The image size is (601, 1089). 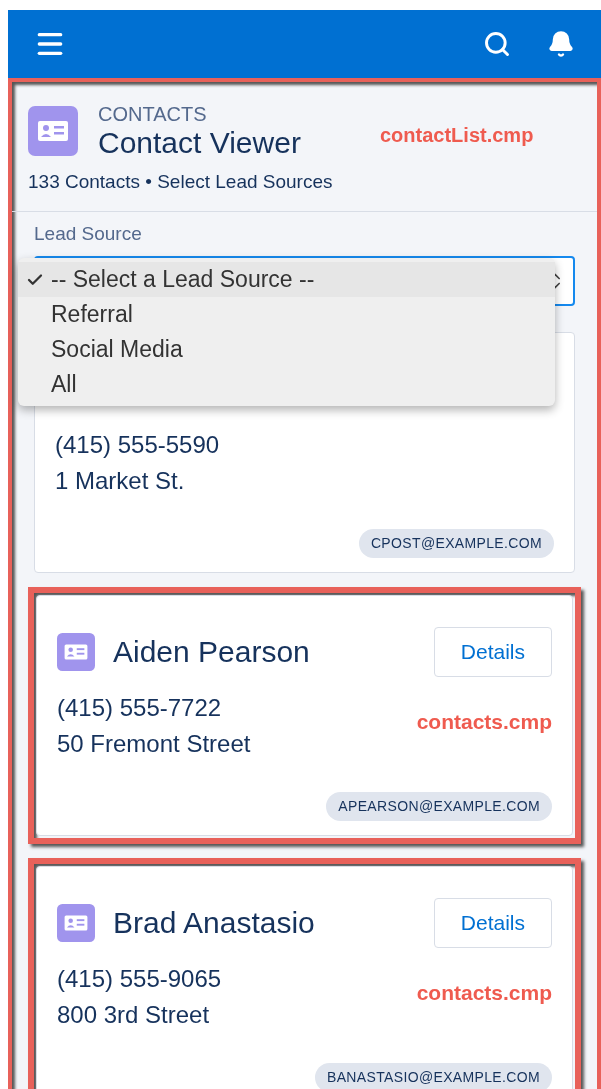 What do you see at coordinates (153, 114) in the screenshot?
I see `object-label: CONTACTS` at bounding box center [153, 114].